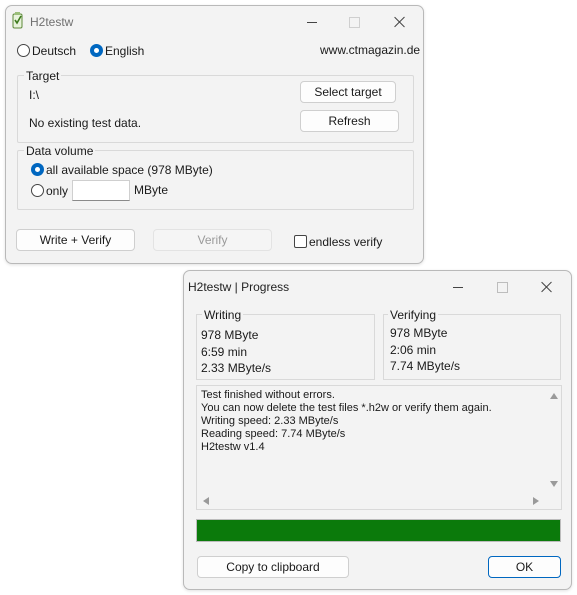  Describe the element at coordinates (43, 76) in the screenshot. I see `target-group-title: Target` at that location.